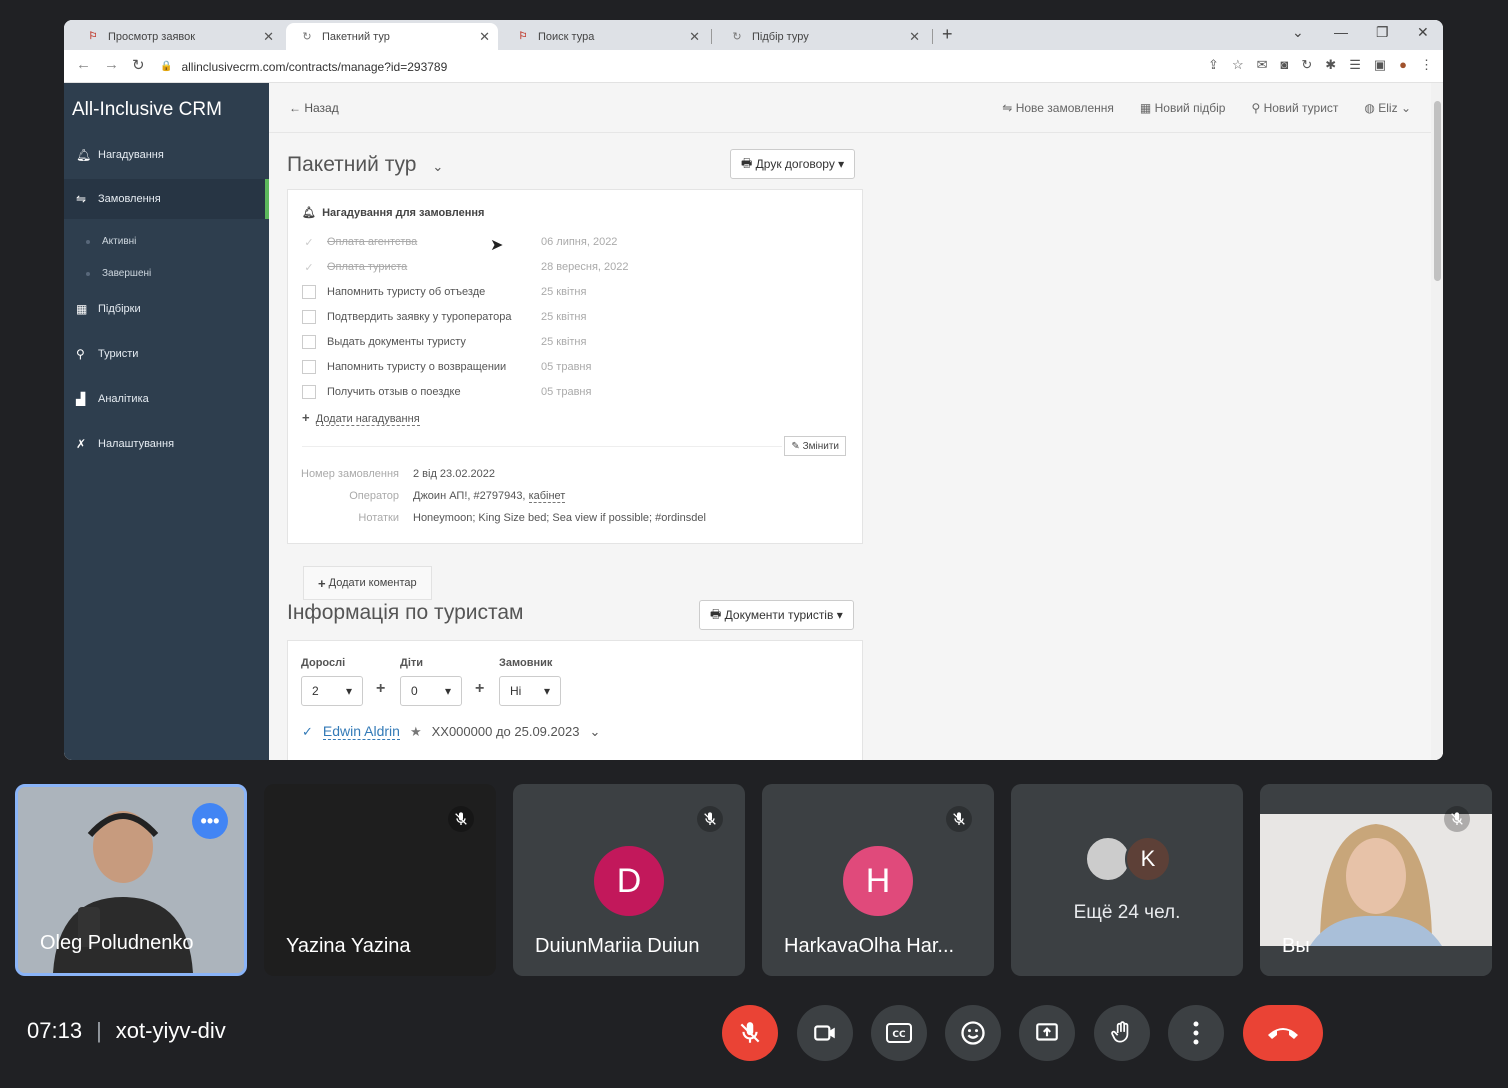  Describe the element at coordinates (1437, 191) in the screenshot. I see `scrollbar-thumb` at that location.